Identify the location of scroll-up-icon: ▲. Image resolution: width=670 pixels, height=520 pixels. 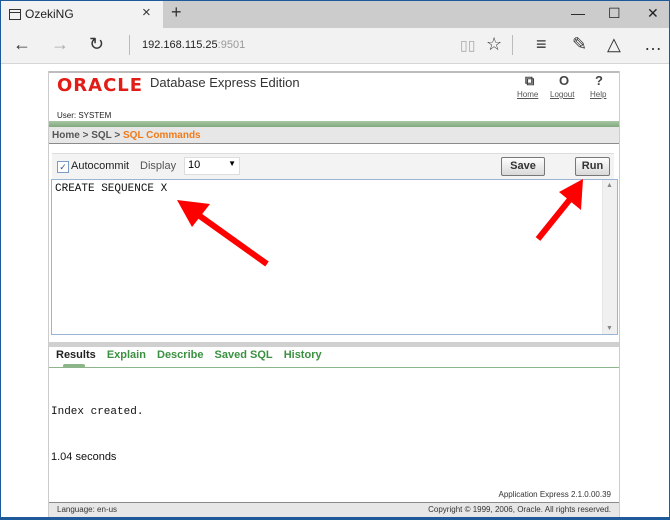
(609, 185).